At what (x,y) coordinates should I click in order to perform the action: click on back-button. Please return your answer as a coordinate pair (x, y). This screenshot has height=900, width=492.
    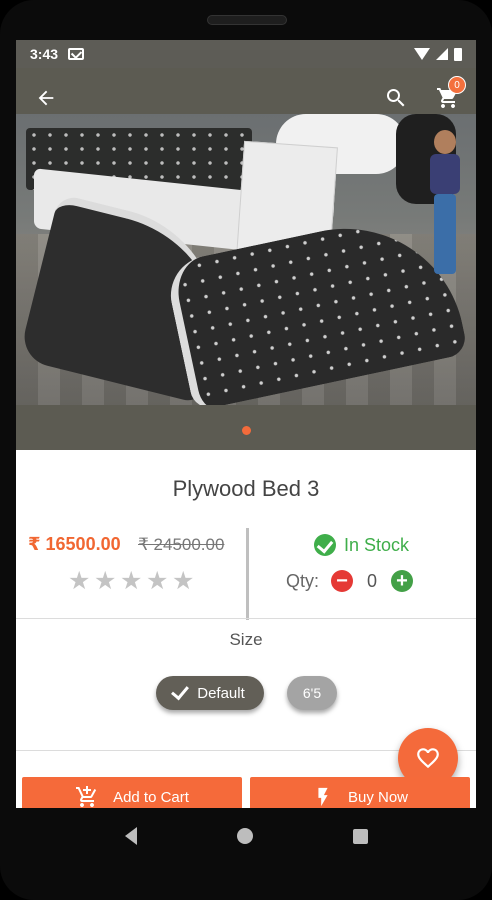
    Looking at the image, I should click on (46, 98).